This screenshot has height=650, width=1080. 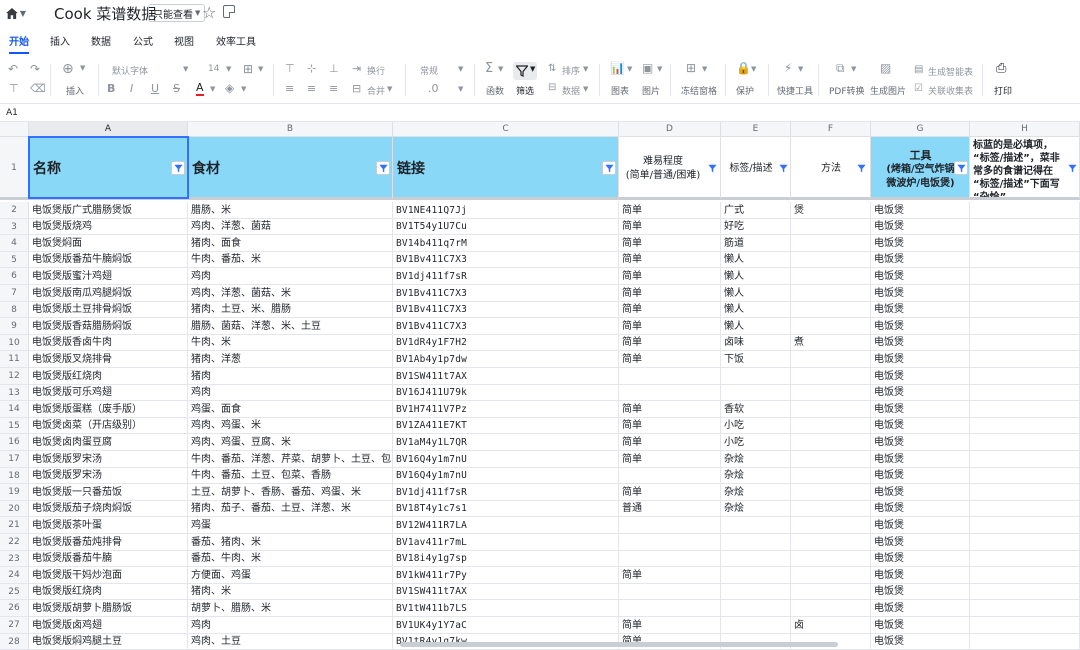 What do you see at coordinates (200, 88) in the screenshot?
I see `font-color-icon: A` at bounding box center [200, 88].